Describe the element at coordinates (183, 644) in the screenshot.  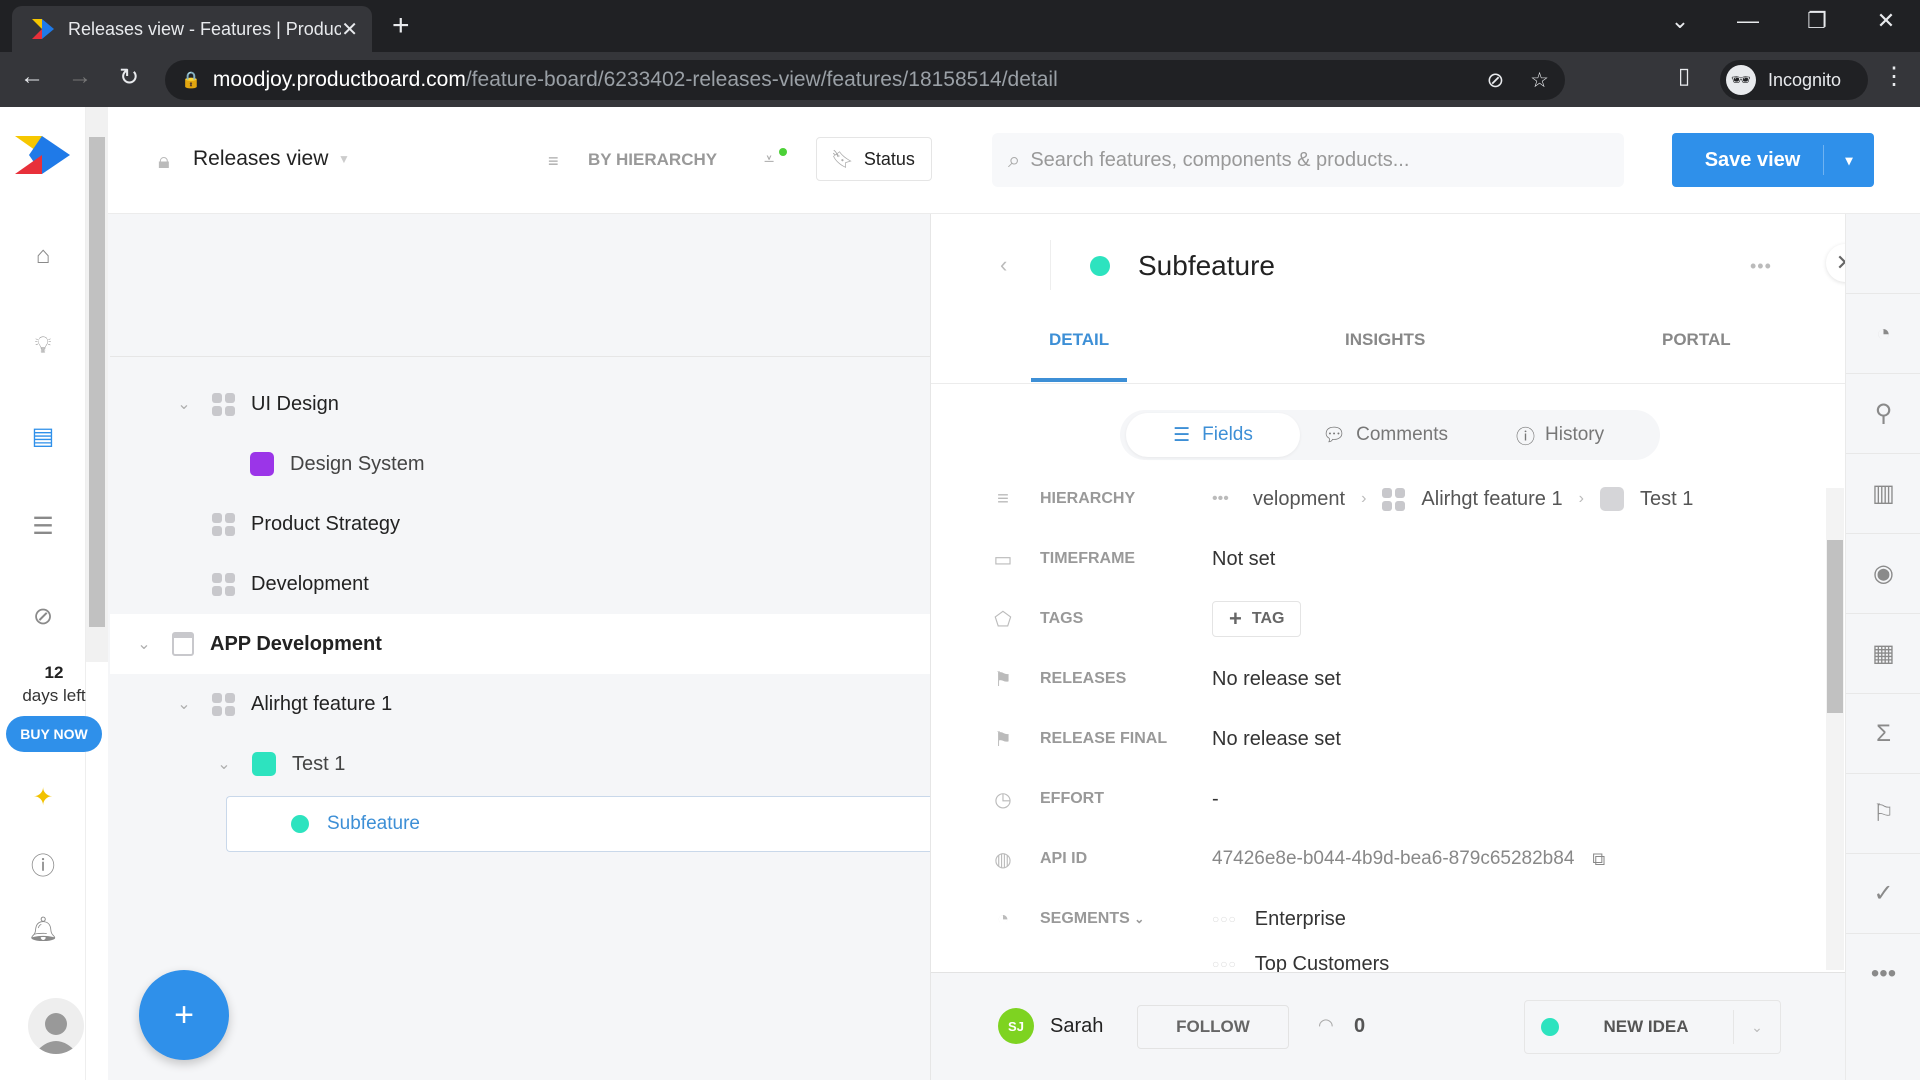
I see `product-icon` at that location.